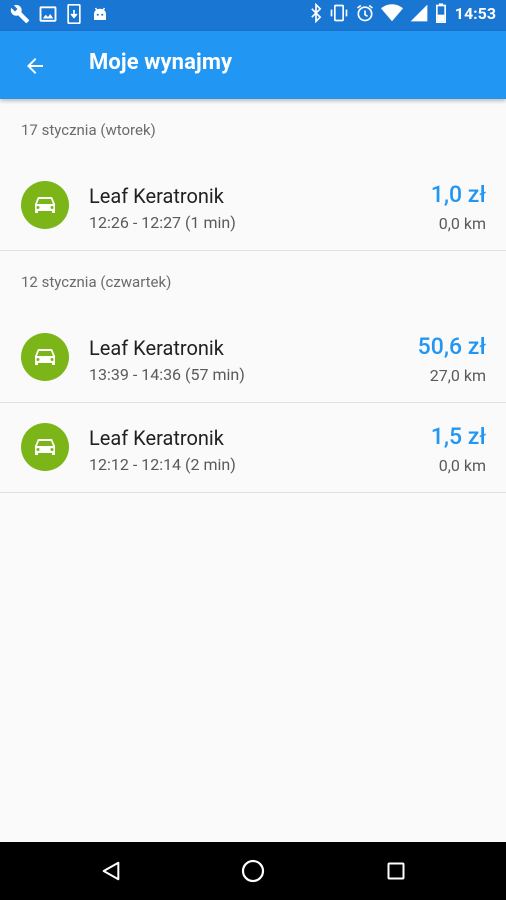 The height and width of the screenshot is (900, 506). I want to click on home-circle-icon, so click(253, 871).